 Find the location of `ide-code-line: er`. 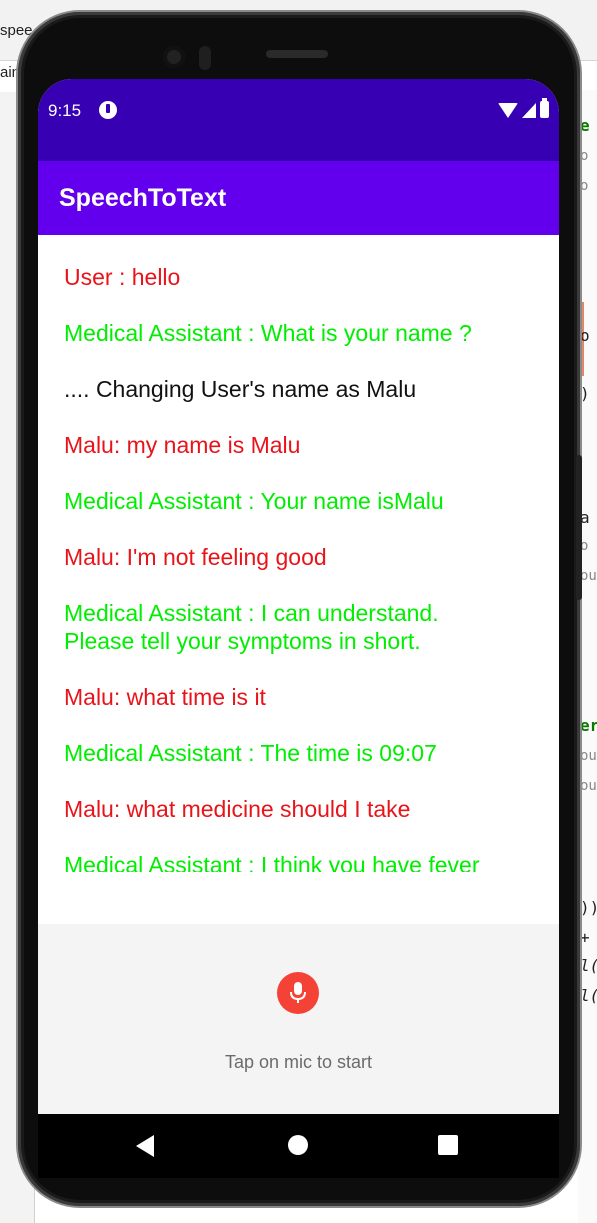

ide-code-line: er is located at coordinates (588, 725).